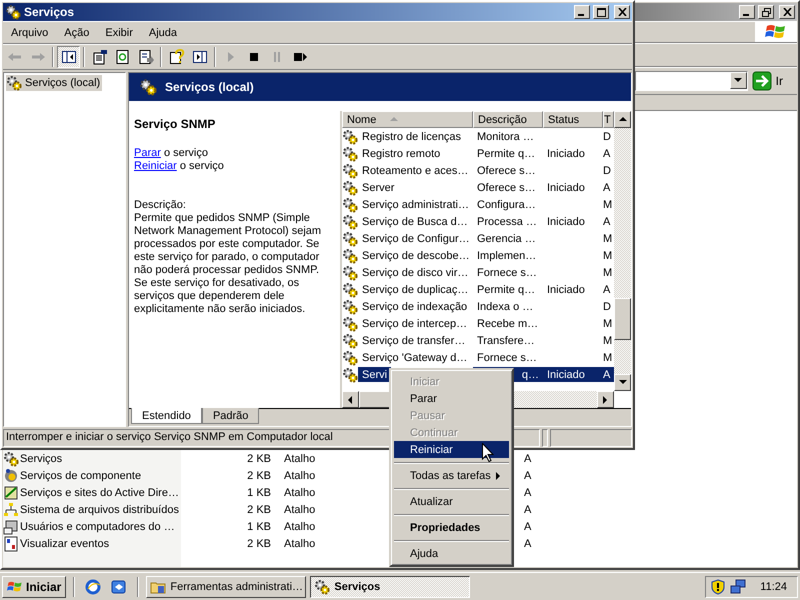 This screenshot has height=600, width=800. Describe the element at coordinates (573, 374) in the screenshot. I see `status-cell: Iniciado` at that location.